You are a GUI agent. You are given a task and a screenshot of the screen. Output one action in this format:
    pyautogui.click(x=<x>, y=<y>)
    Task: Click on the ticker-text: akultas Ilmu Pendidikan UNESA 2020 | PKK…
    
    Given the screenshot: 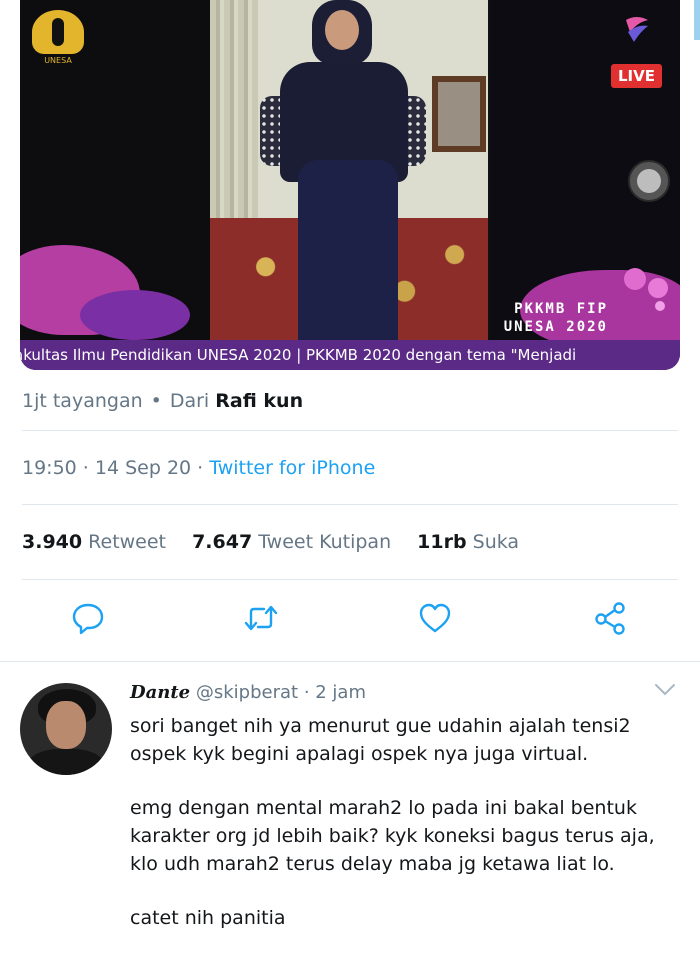 What is the action you would take?
    pyautogui.click(x=298, y=355)
    